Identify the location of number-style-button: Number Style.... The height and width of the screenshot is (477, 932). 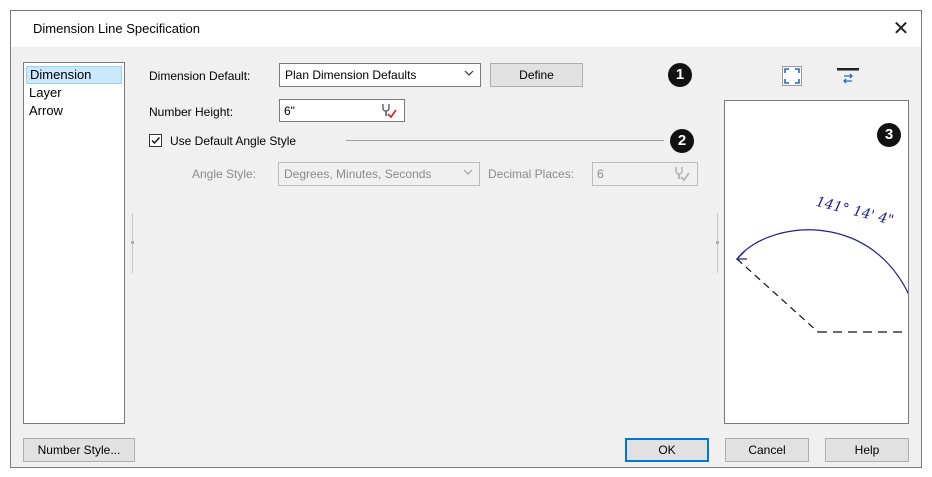
(79, 450).